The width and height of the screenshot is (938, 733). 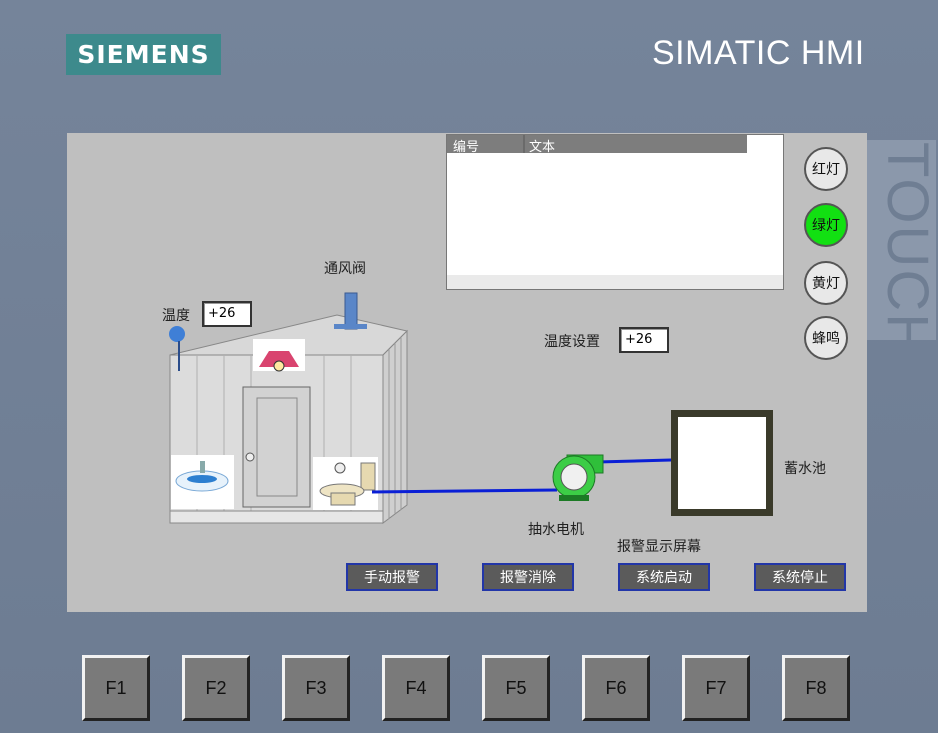 What do you see at coordinates (276, 447) in the screenshot?
I see `door` at bounding box center [276, 447].